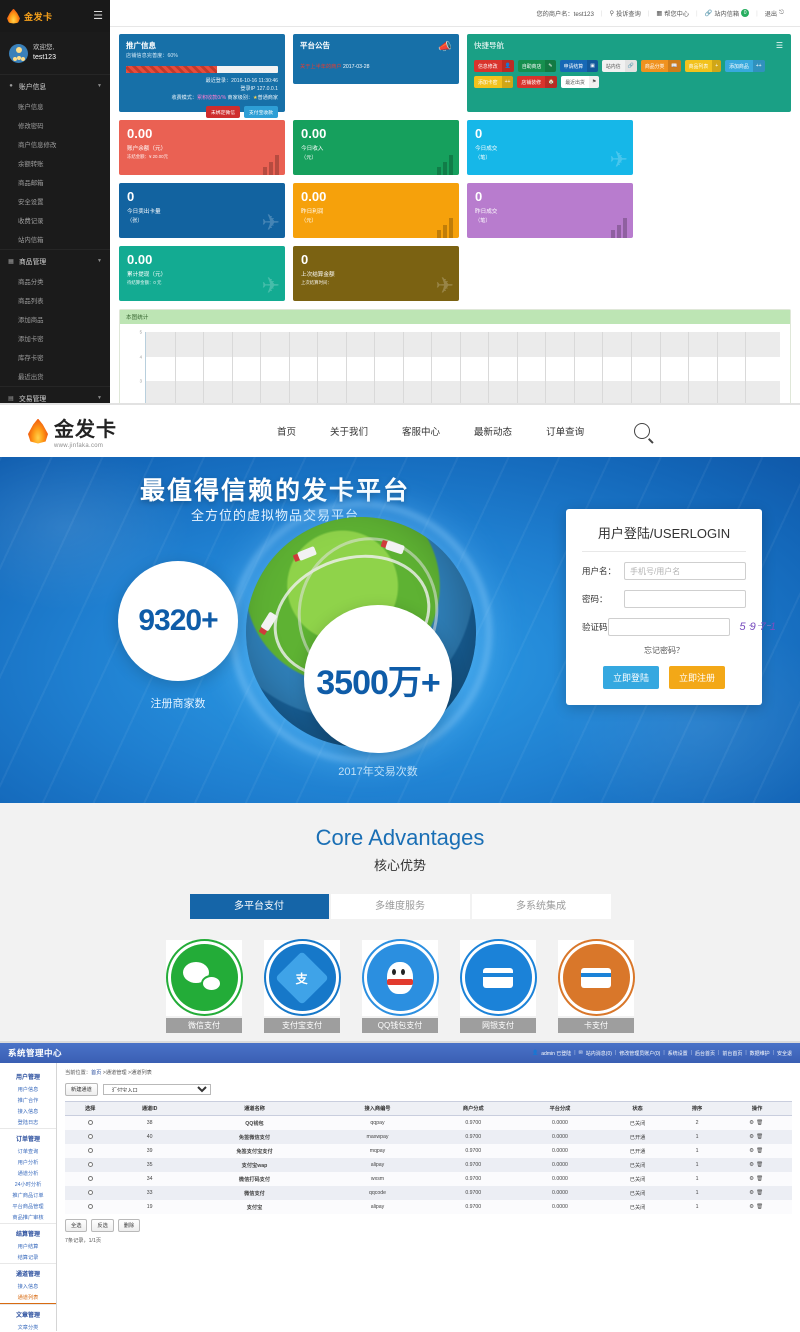  What do you see at coordinates (493, 431) in the screenshot?
I see `nav-news: 最新动态` at bounding box center [493, 431].